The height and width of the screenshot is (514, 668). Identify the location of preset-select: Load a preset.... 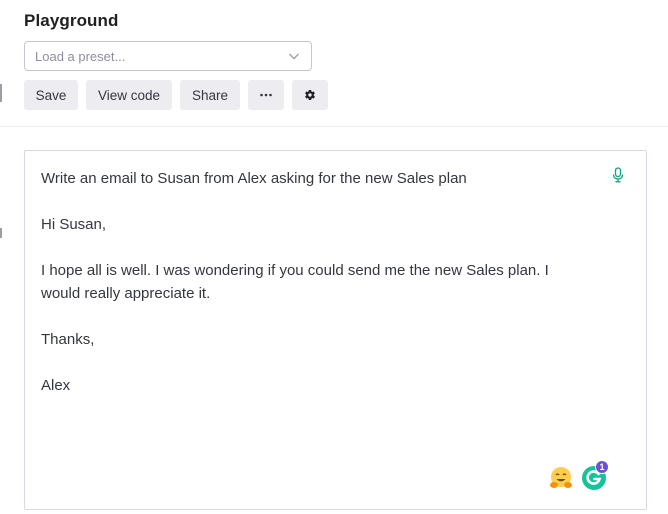
(168, 56).